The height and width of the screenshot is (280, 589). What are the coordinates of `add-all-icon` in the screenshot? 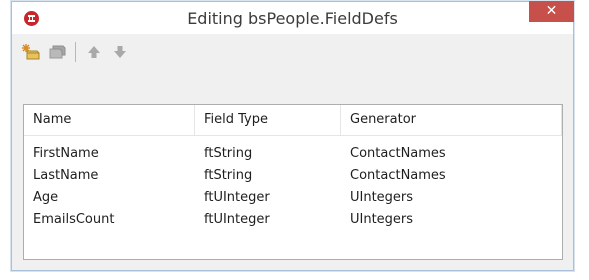 It's located at (57, 52).